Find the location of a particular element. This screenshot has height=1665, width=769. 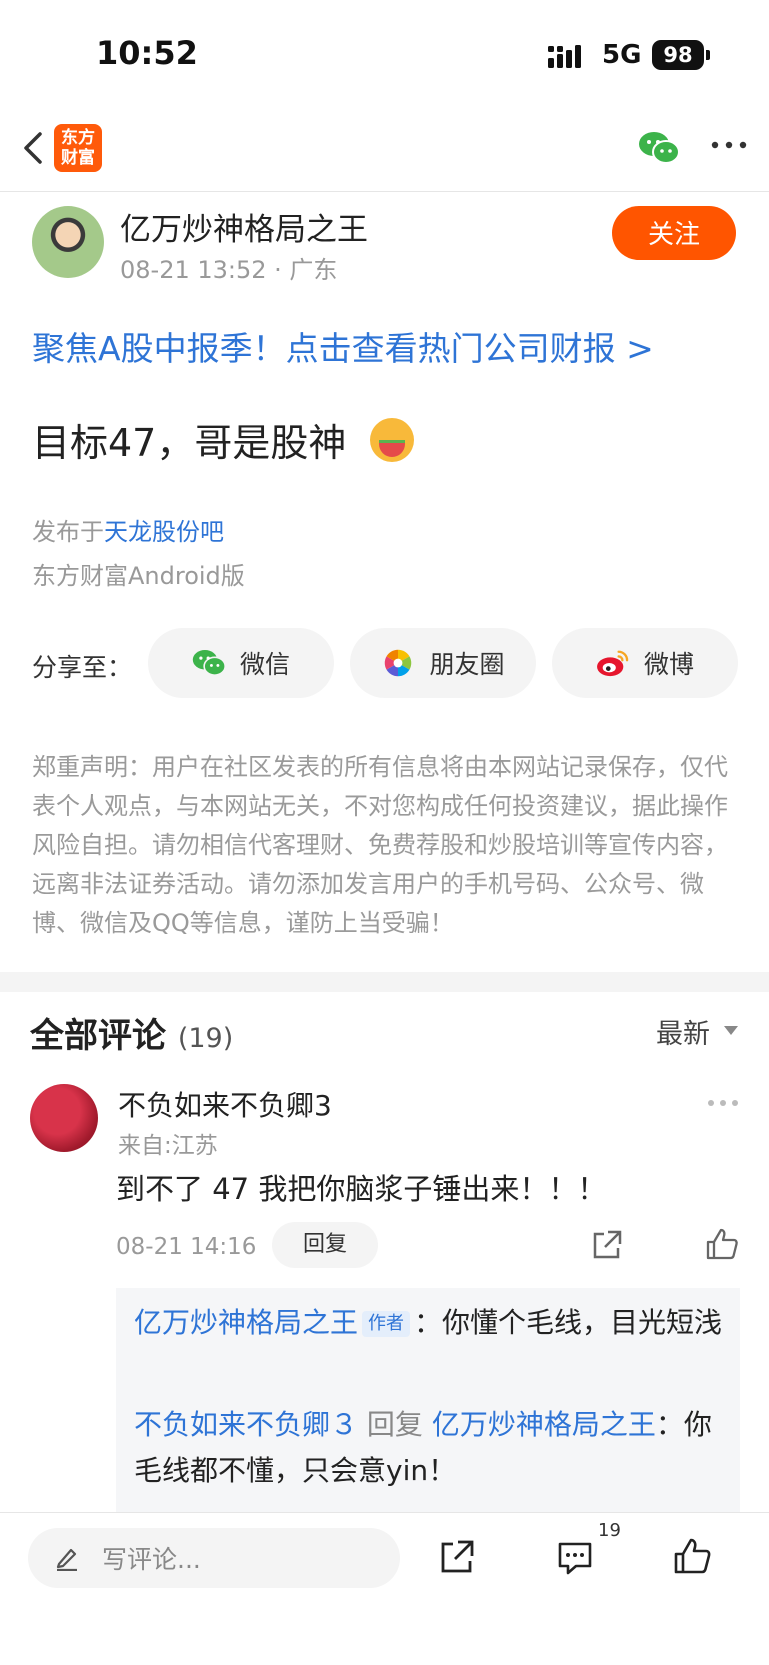

logo-line-1: 东方 is located at coordinates (78, 138).